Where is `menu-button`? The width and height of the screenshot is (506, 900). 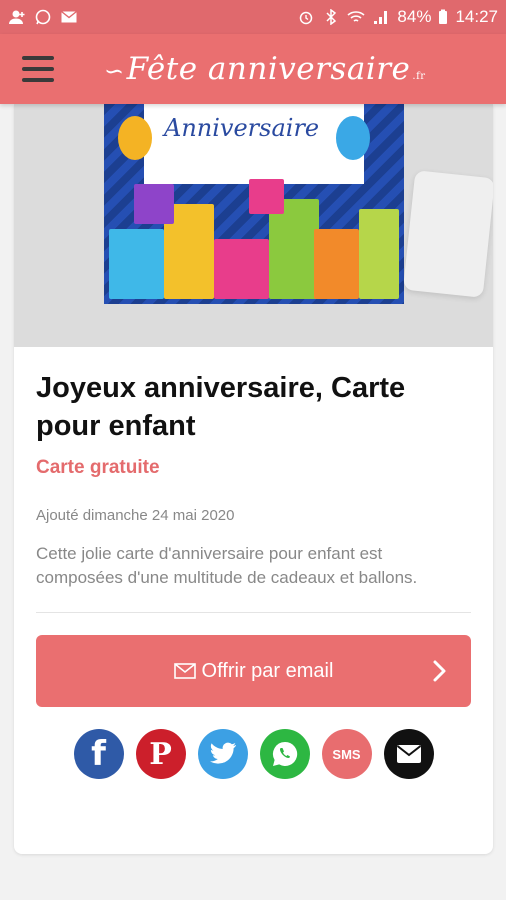 menu-button is located at coordinates (38, 69).